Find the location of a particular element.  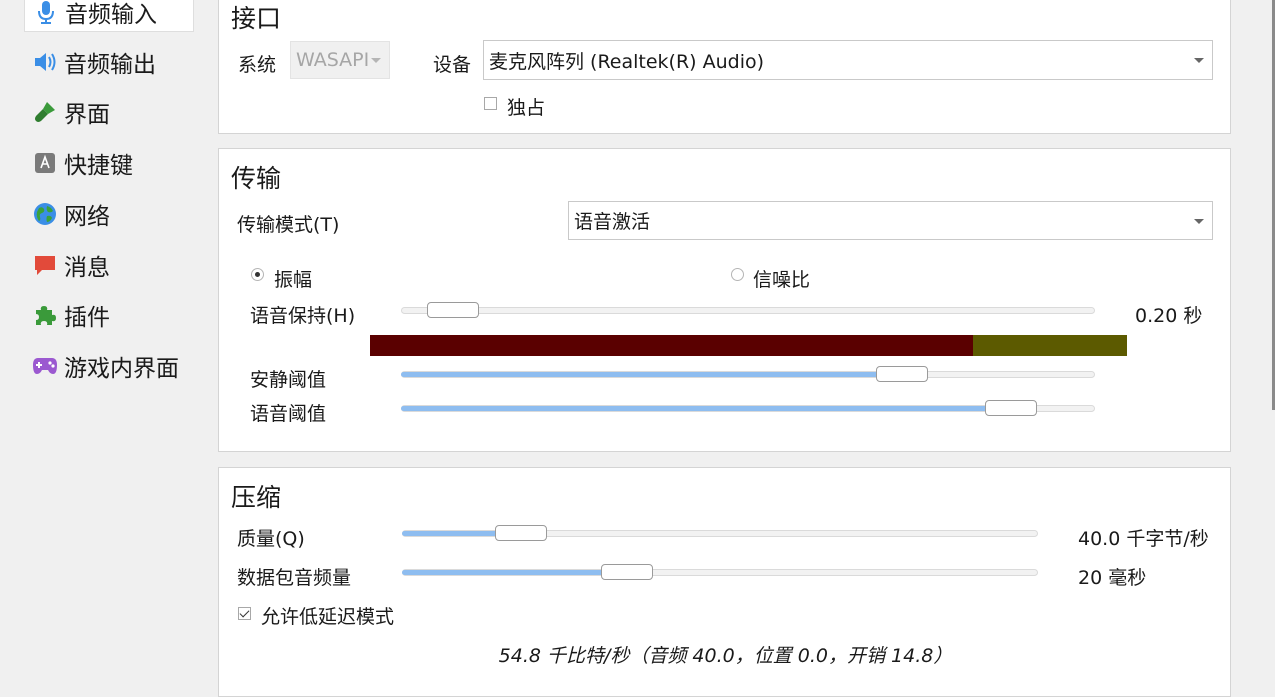

quality-label: 质量(Q) is located at coordinates (271, 539).